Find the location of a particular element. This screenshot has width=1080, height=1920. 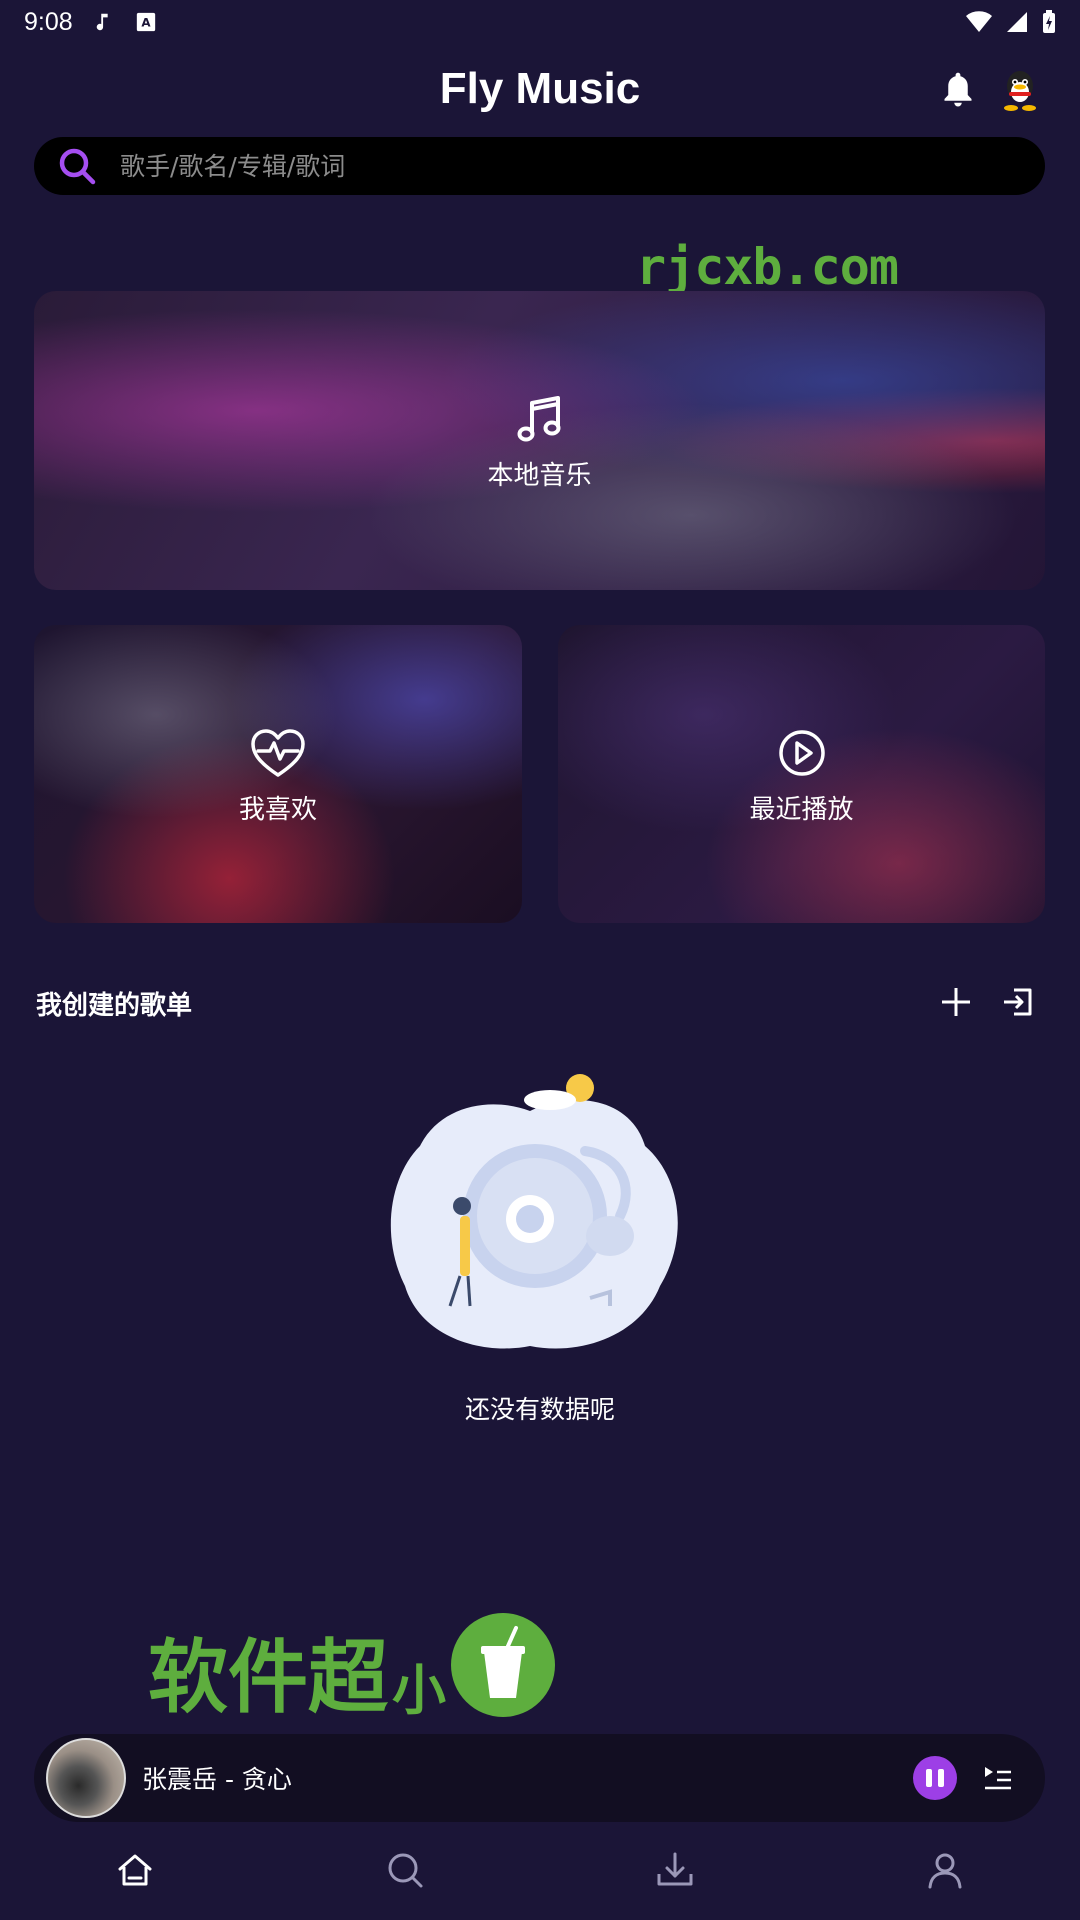

svg-text: A is located at coordinates (146, 23).